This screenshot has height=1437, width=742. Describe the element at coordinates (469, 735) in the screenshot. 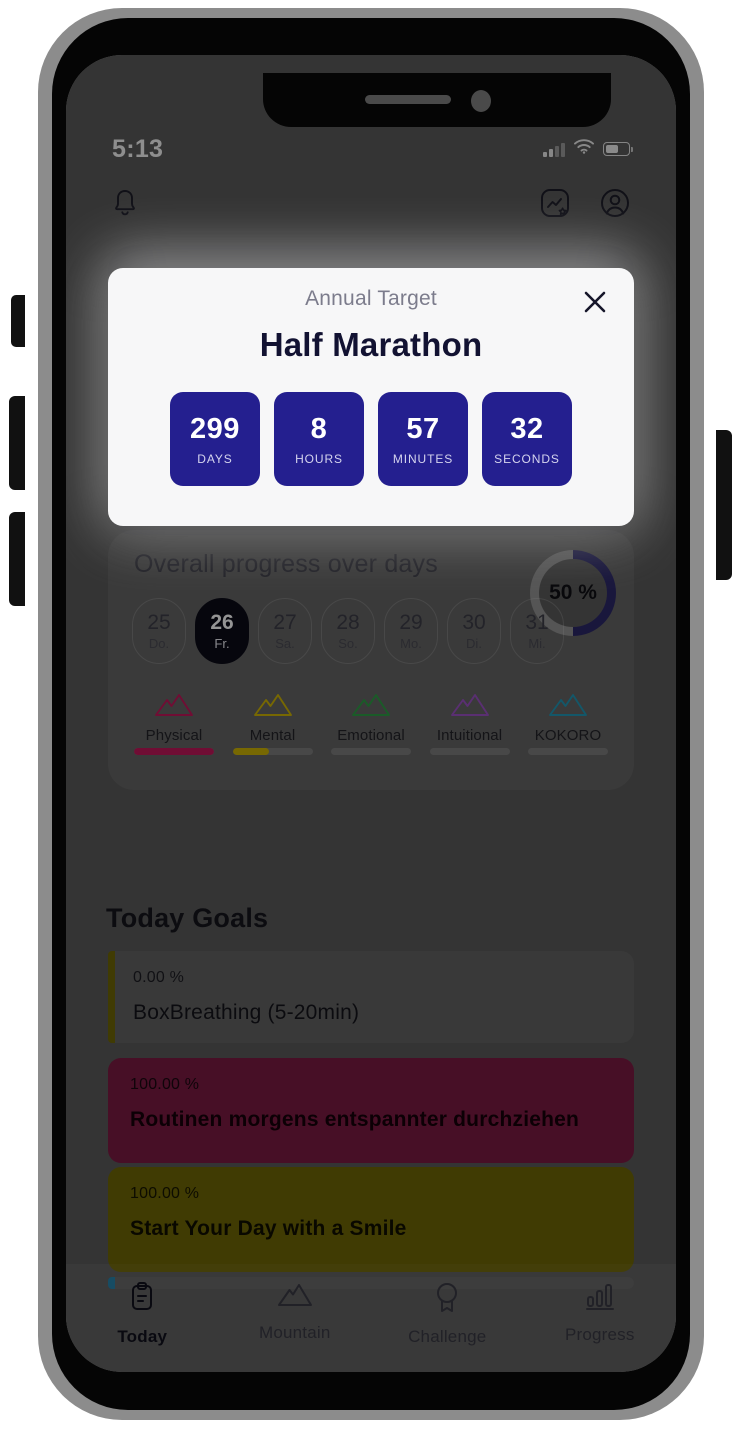

I see `dimension-label: Intuitional` at that location.